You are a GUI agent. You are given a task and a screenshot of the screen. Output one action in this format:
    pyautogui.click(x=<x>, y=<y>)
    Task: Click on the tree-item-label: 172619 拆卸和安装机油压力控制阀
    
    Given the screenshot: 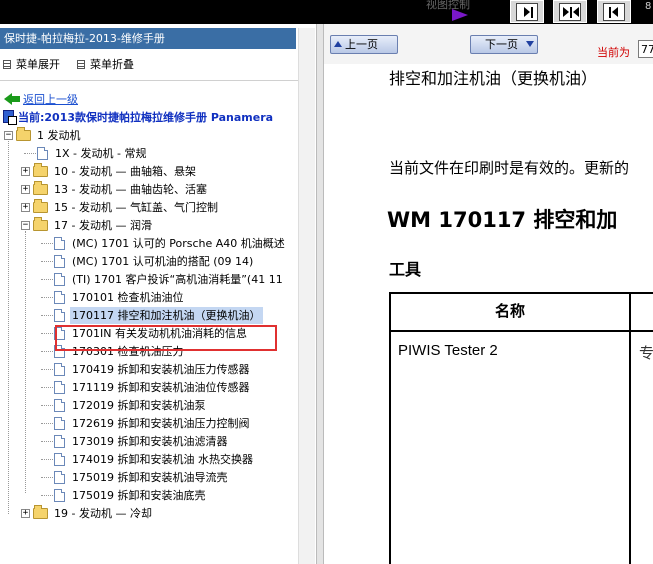 What is the action you would take?
    pyautogui.click(x=161, y=423)
    